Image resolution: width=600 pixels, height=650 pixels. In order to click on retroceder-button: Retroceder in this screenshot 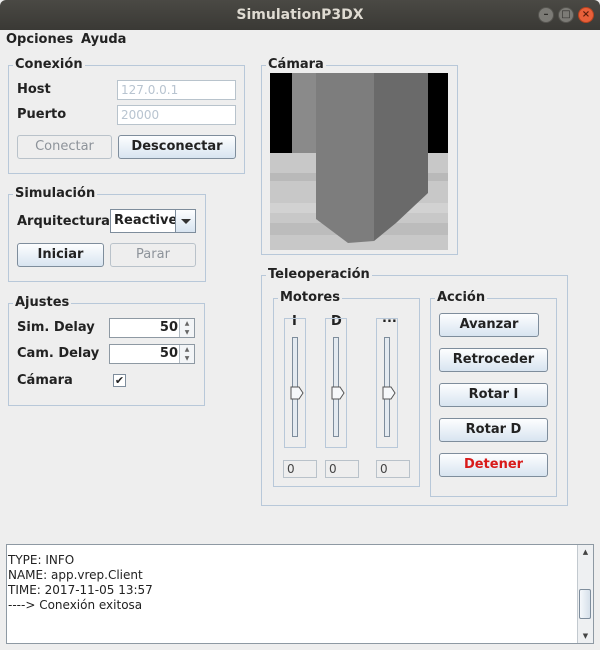, I will do `click(493, 360)`.